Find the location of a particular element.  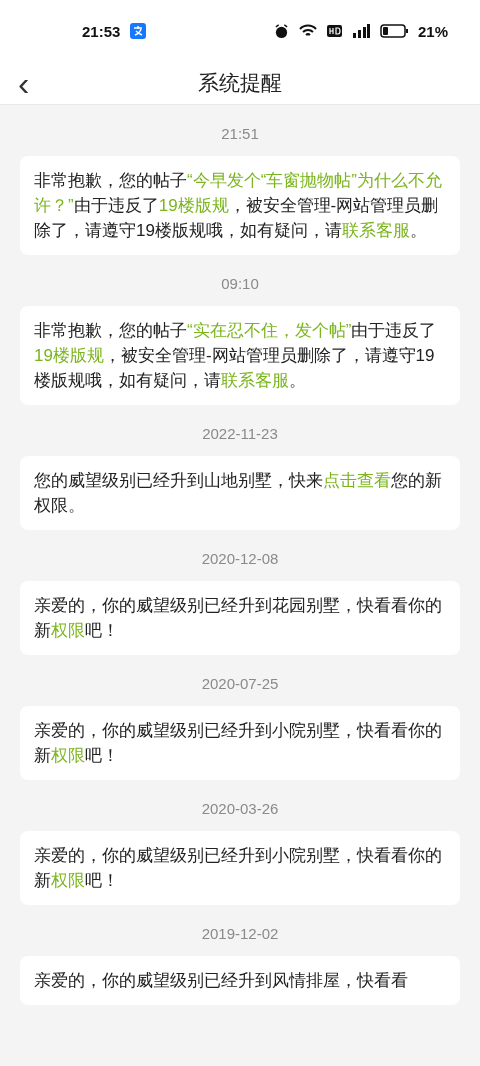

message-time: 21:51 is located at coordinates (240, 133).